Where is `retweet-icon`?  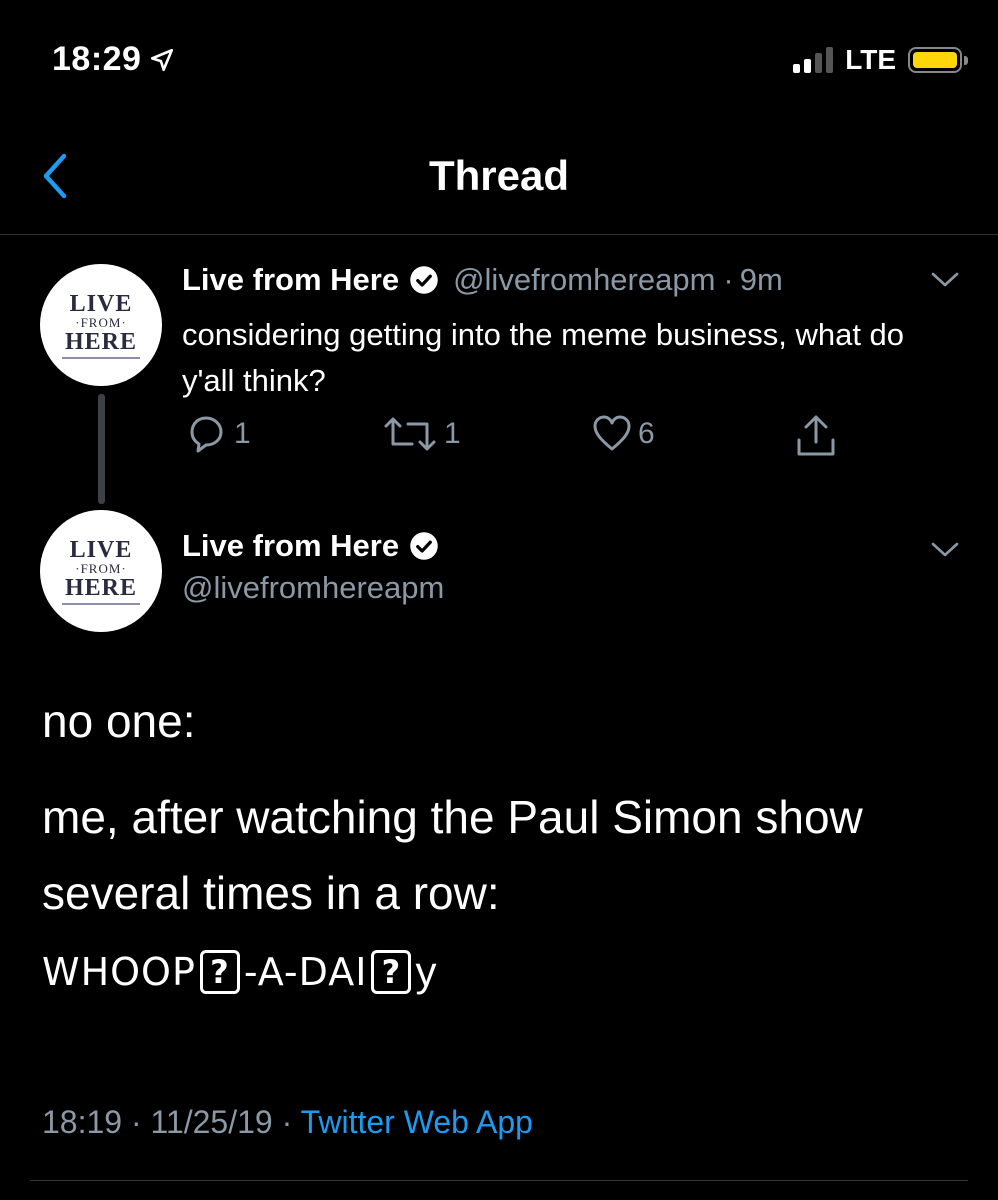
retweet-icon is located at coordinates (410, 434).